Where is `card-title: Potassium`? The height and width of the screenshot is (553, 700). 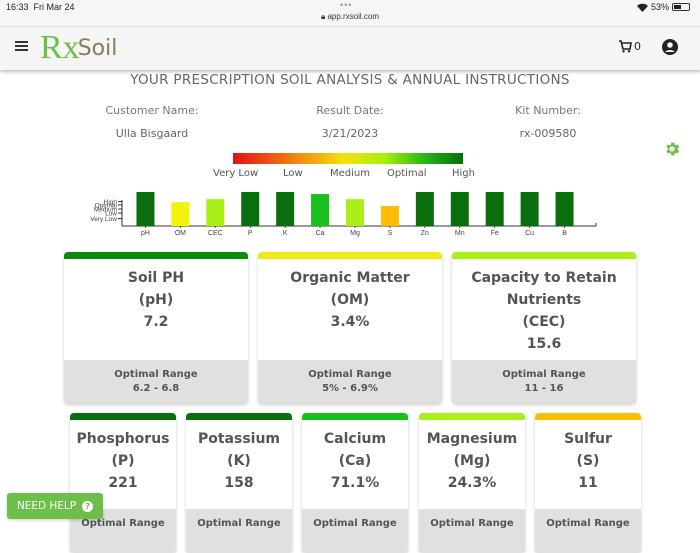
card-title: Potassium is located at coordinates (239, 439).